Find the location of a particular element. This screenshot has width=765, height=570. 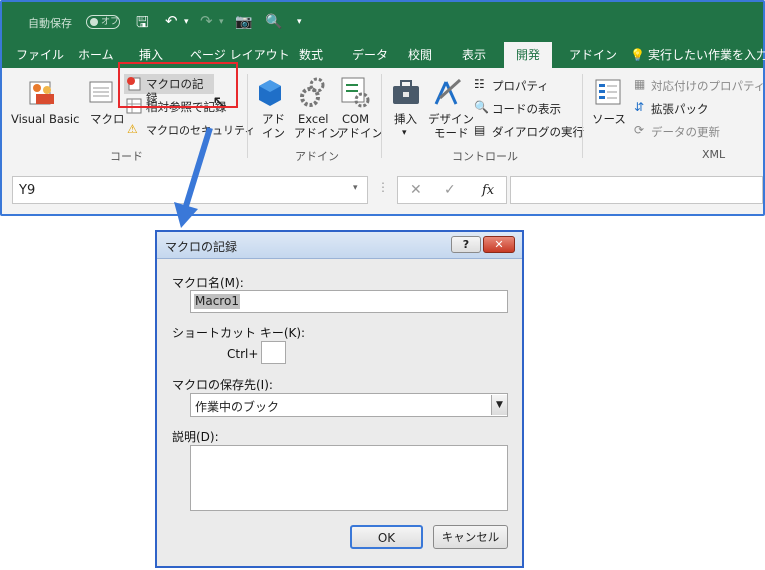

group-label-controls: コントロール is located at coordinates (485, 156).